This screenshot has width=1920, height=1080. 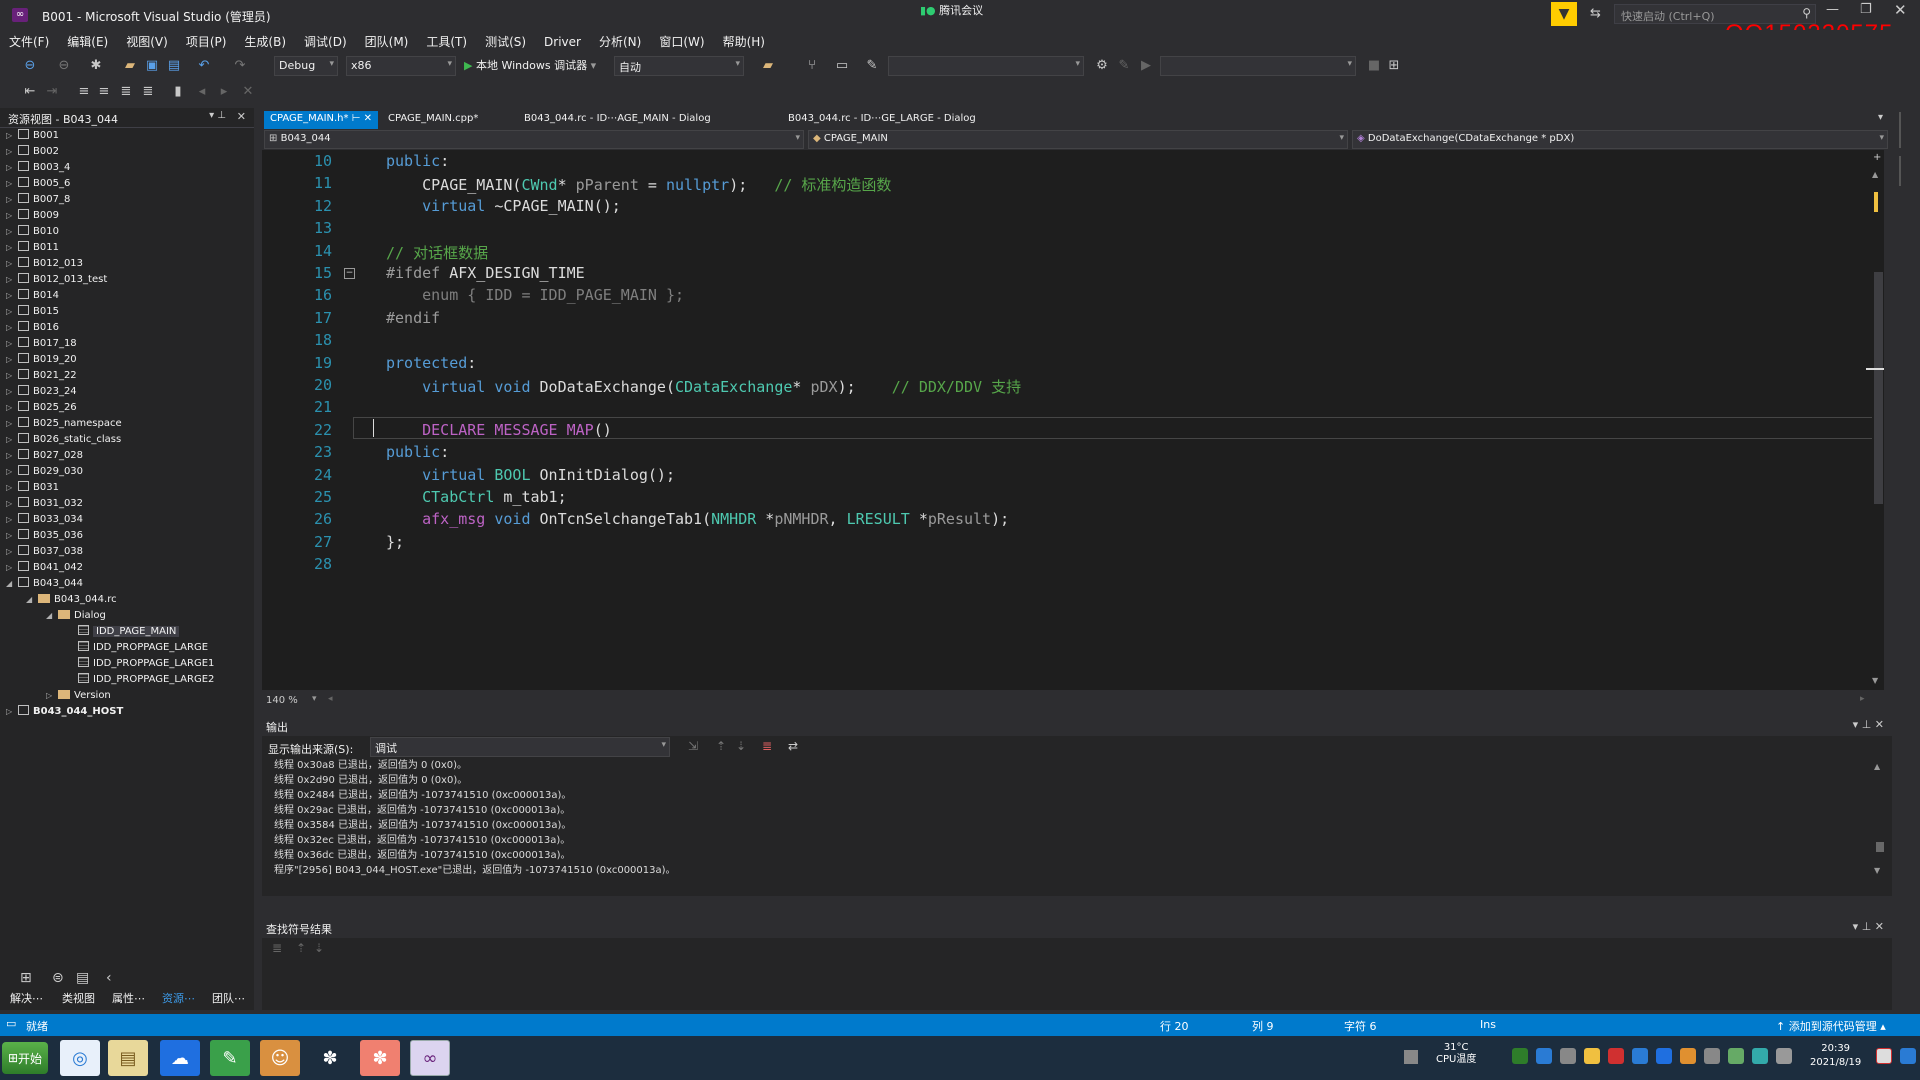 What do you see at coordinates (130, 584) in the screenshot?
I see `tree-item: ◢ B043_044` at bounding box center [130, 584].